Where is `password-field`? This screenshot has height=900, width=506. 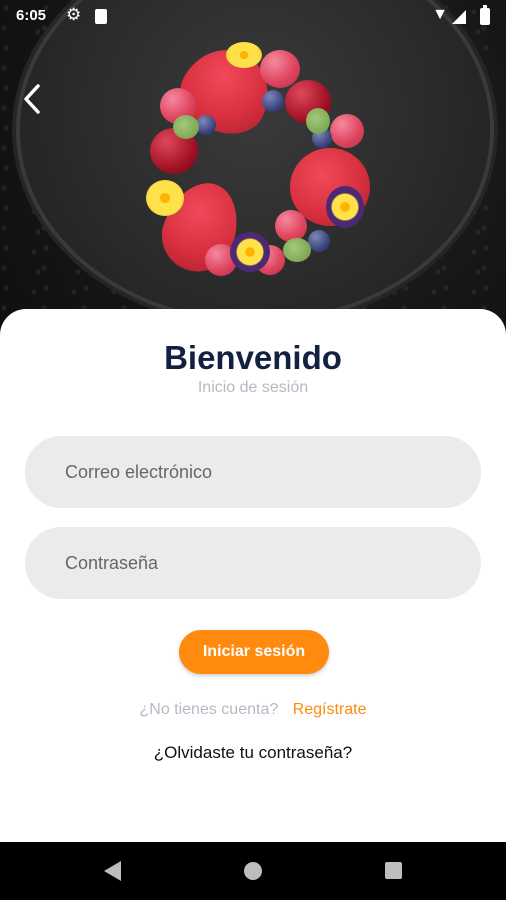
password-field is located at coordinates (253, 563).